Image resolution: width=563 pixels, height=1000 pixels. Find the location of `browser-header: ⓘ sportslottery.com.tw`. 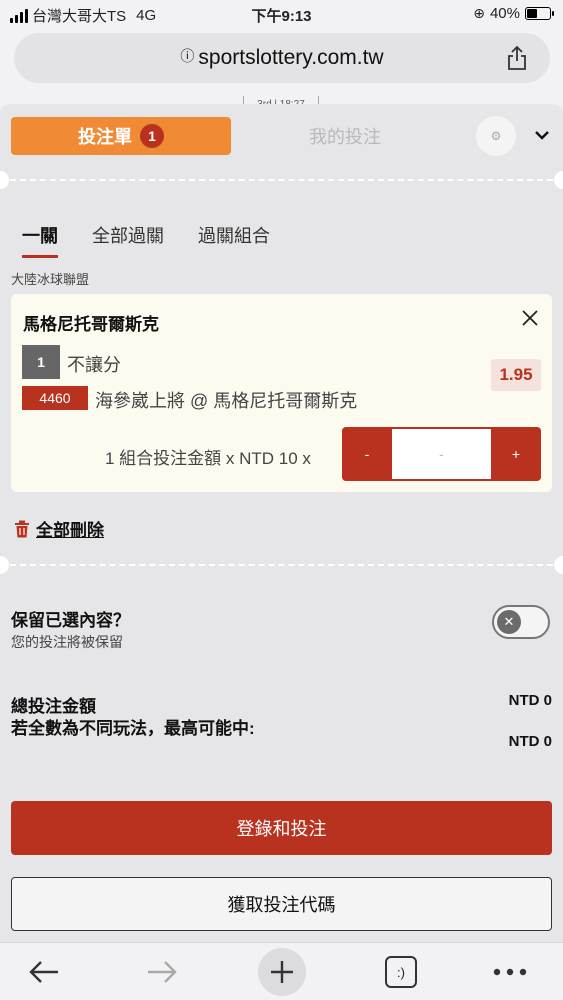

browser-header: ⓘ sportslottery.com.tw is located at coordinates (281, 63).